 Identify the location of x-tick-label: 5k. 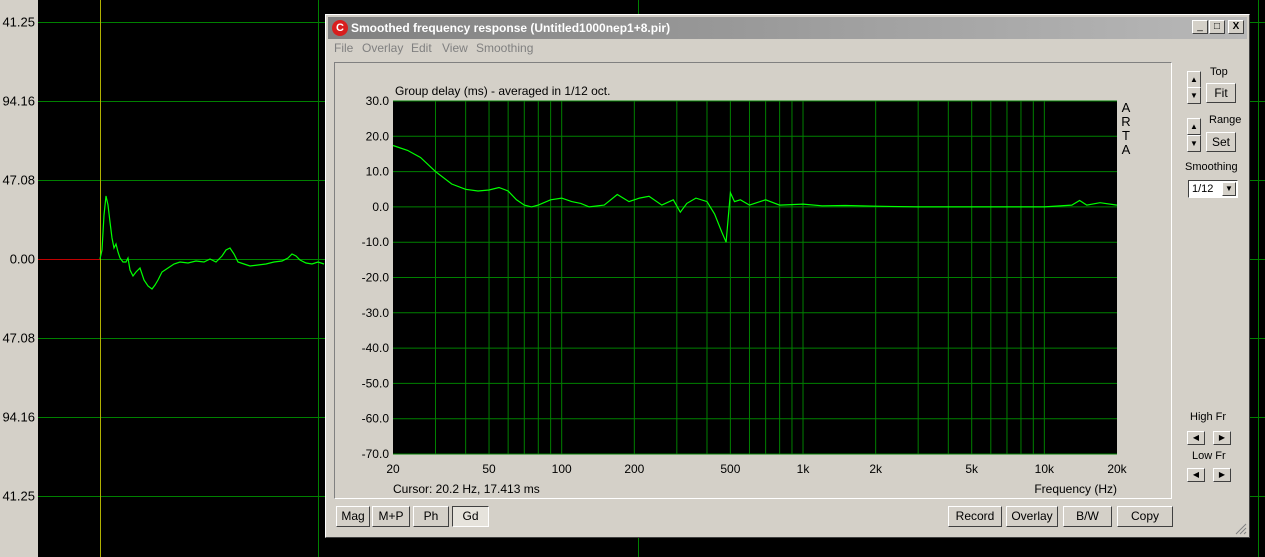
(972, 469).